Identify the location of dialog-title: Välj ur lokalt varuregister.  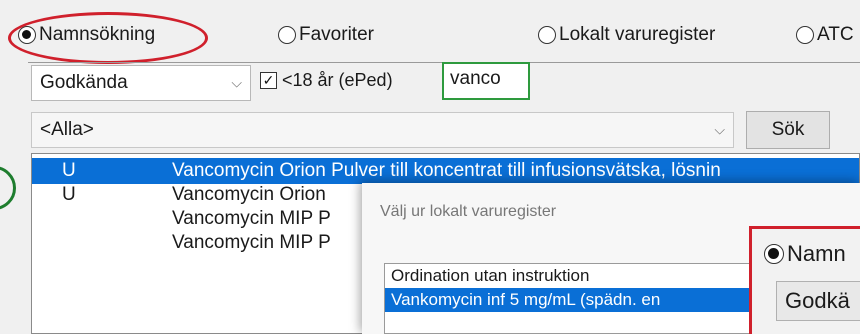
(468, 211).